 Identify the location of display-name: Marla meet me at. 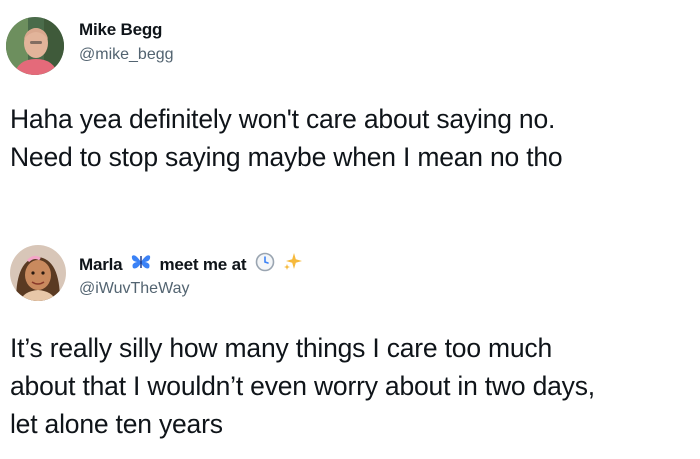
(193, 264).